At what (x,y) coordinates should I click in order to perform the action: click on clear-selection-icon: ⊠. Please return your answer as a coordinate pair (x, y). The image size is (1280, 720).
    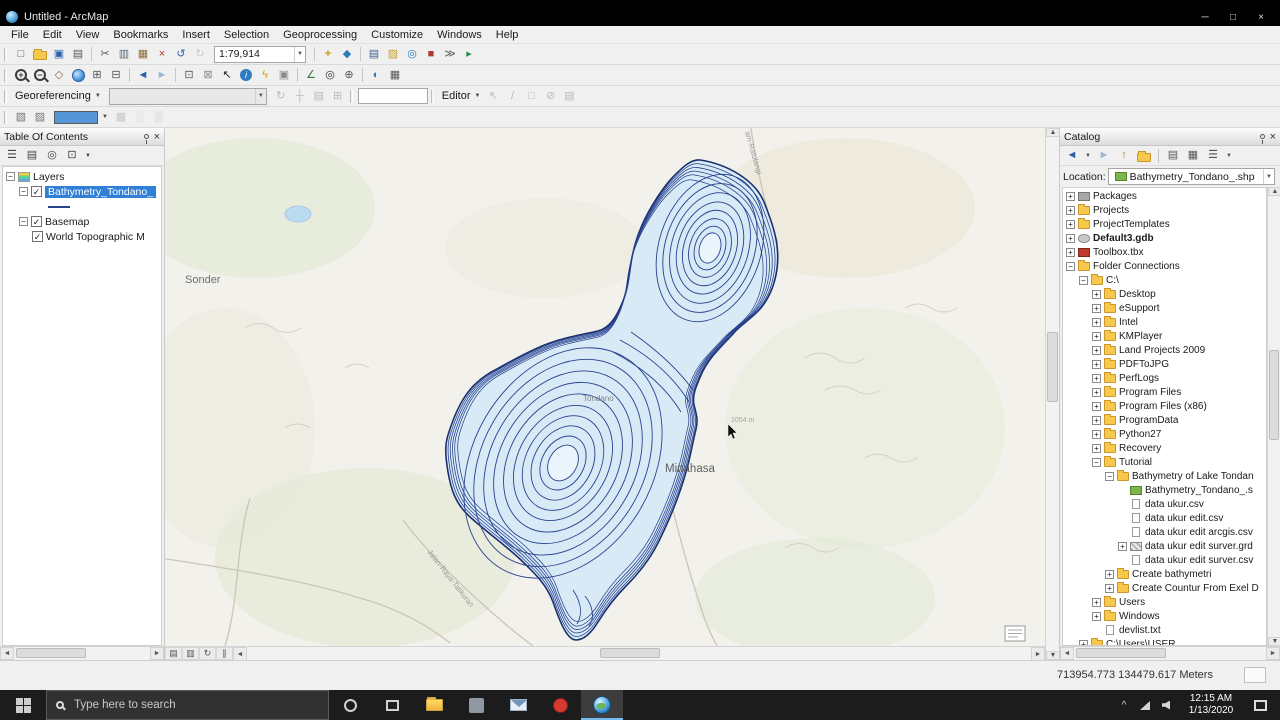
    Looking at the image, I should click on (208, 75).